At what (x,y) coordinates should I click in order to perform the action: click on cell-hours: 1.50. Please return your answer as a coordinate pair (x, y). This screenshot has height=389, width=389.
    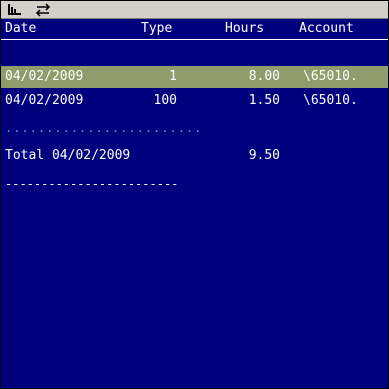
    Looking at the image, I should click on (264, 100).